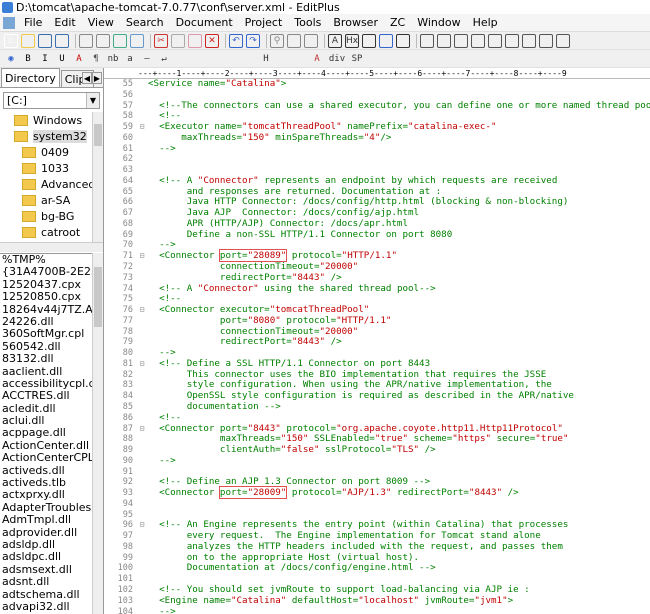 This screenshot has height=614, width=650. I want to click on menu-view: View, so click(101, 22).